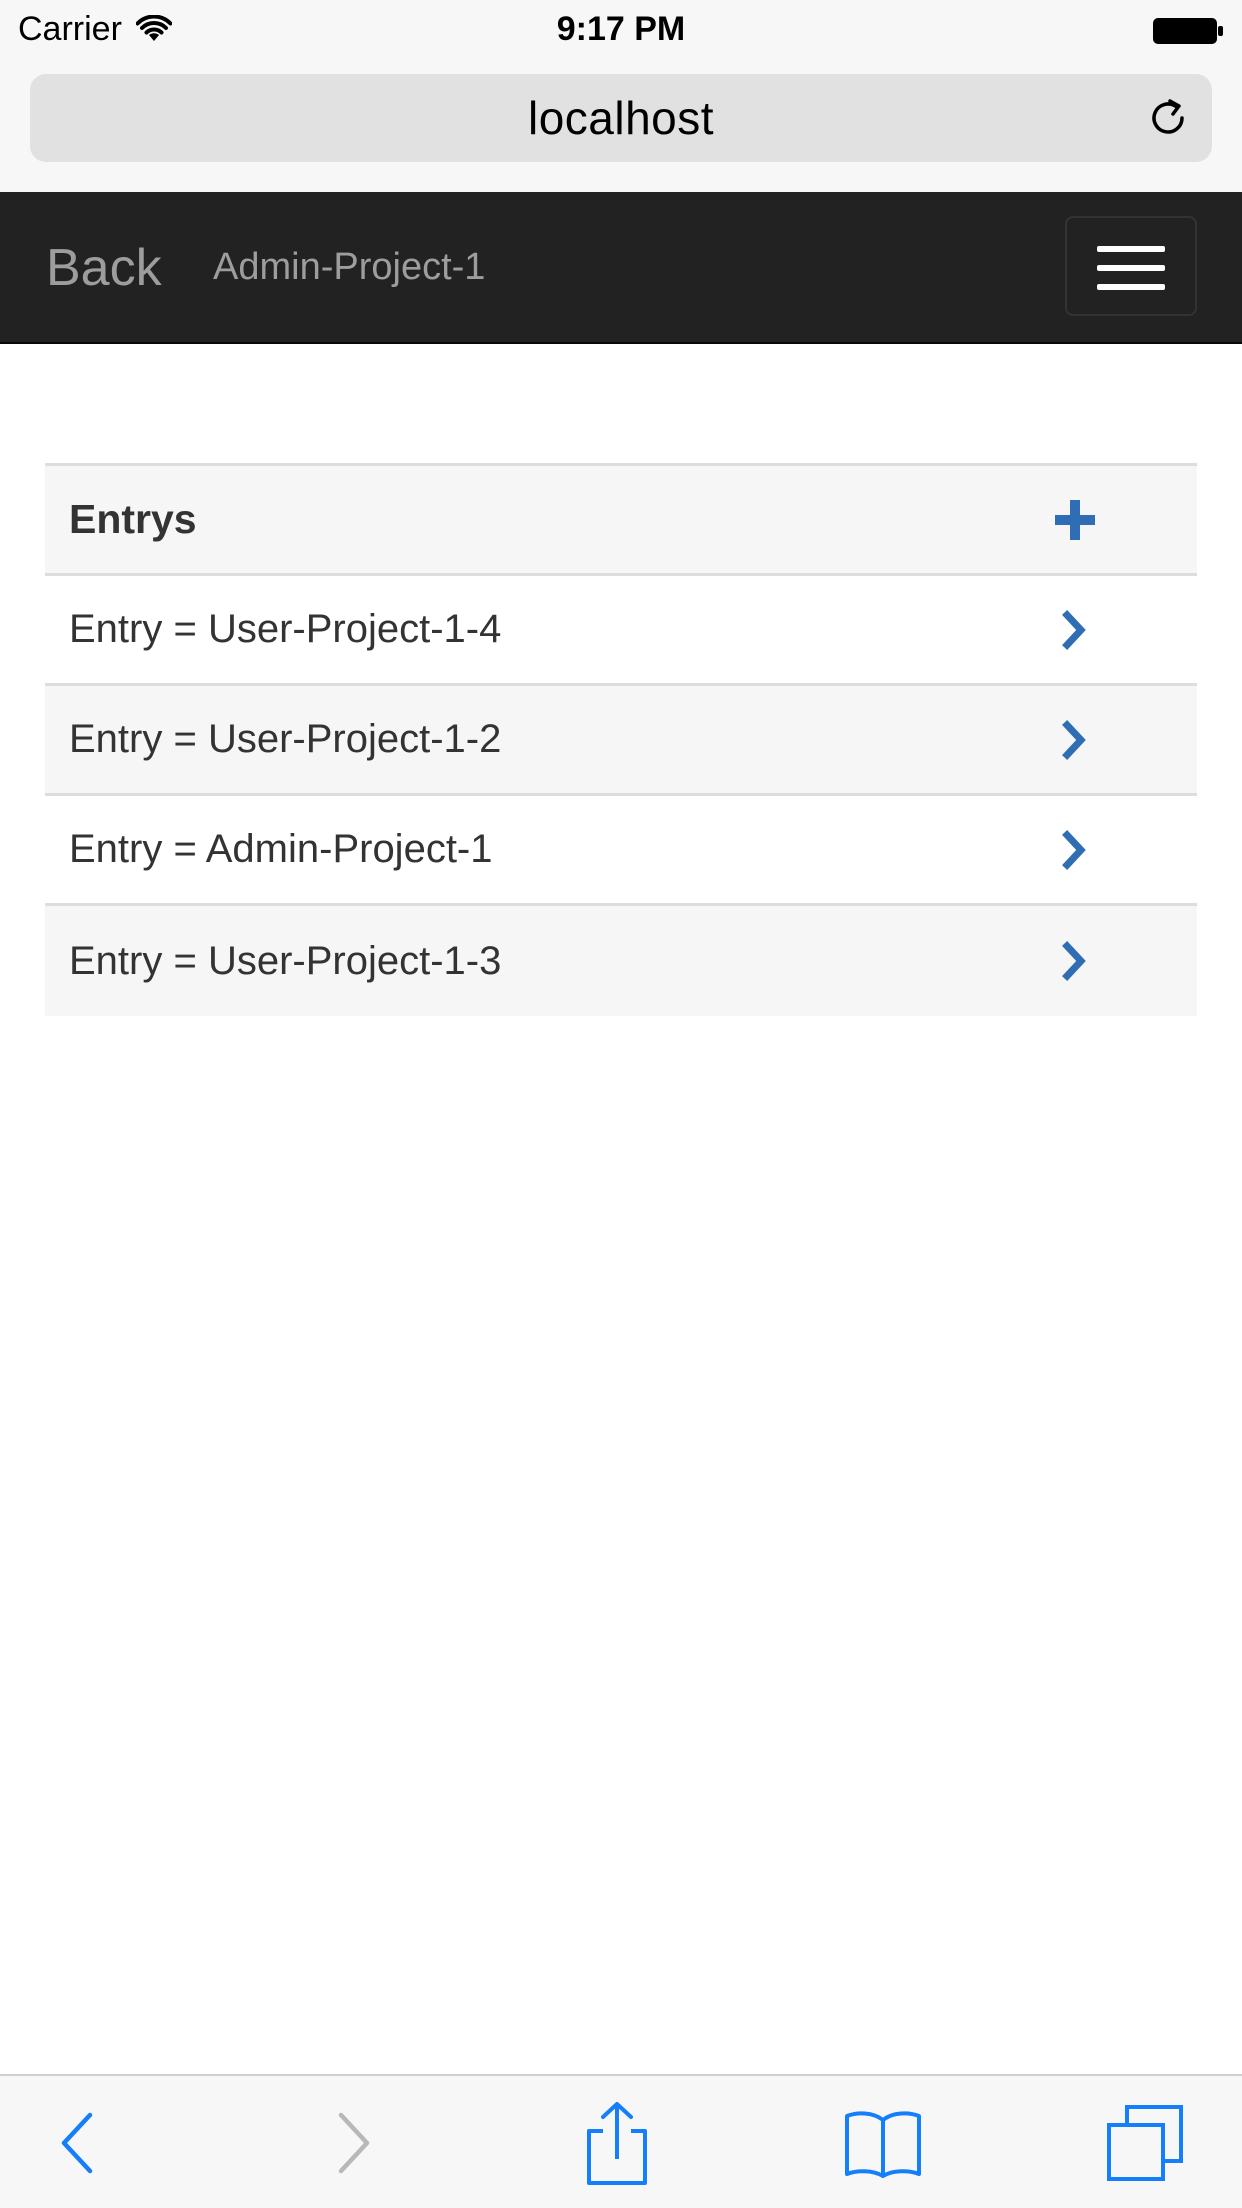 This screenshot has height=2208, width=1242. What do you see at coordinates (1168, 118) in the screenshot?
I see `reload-icon` at bounding box center [1168, 118].